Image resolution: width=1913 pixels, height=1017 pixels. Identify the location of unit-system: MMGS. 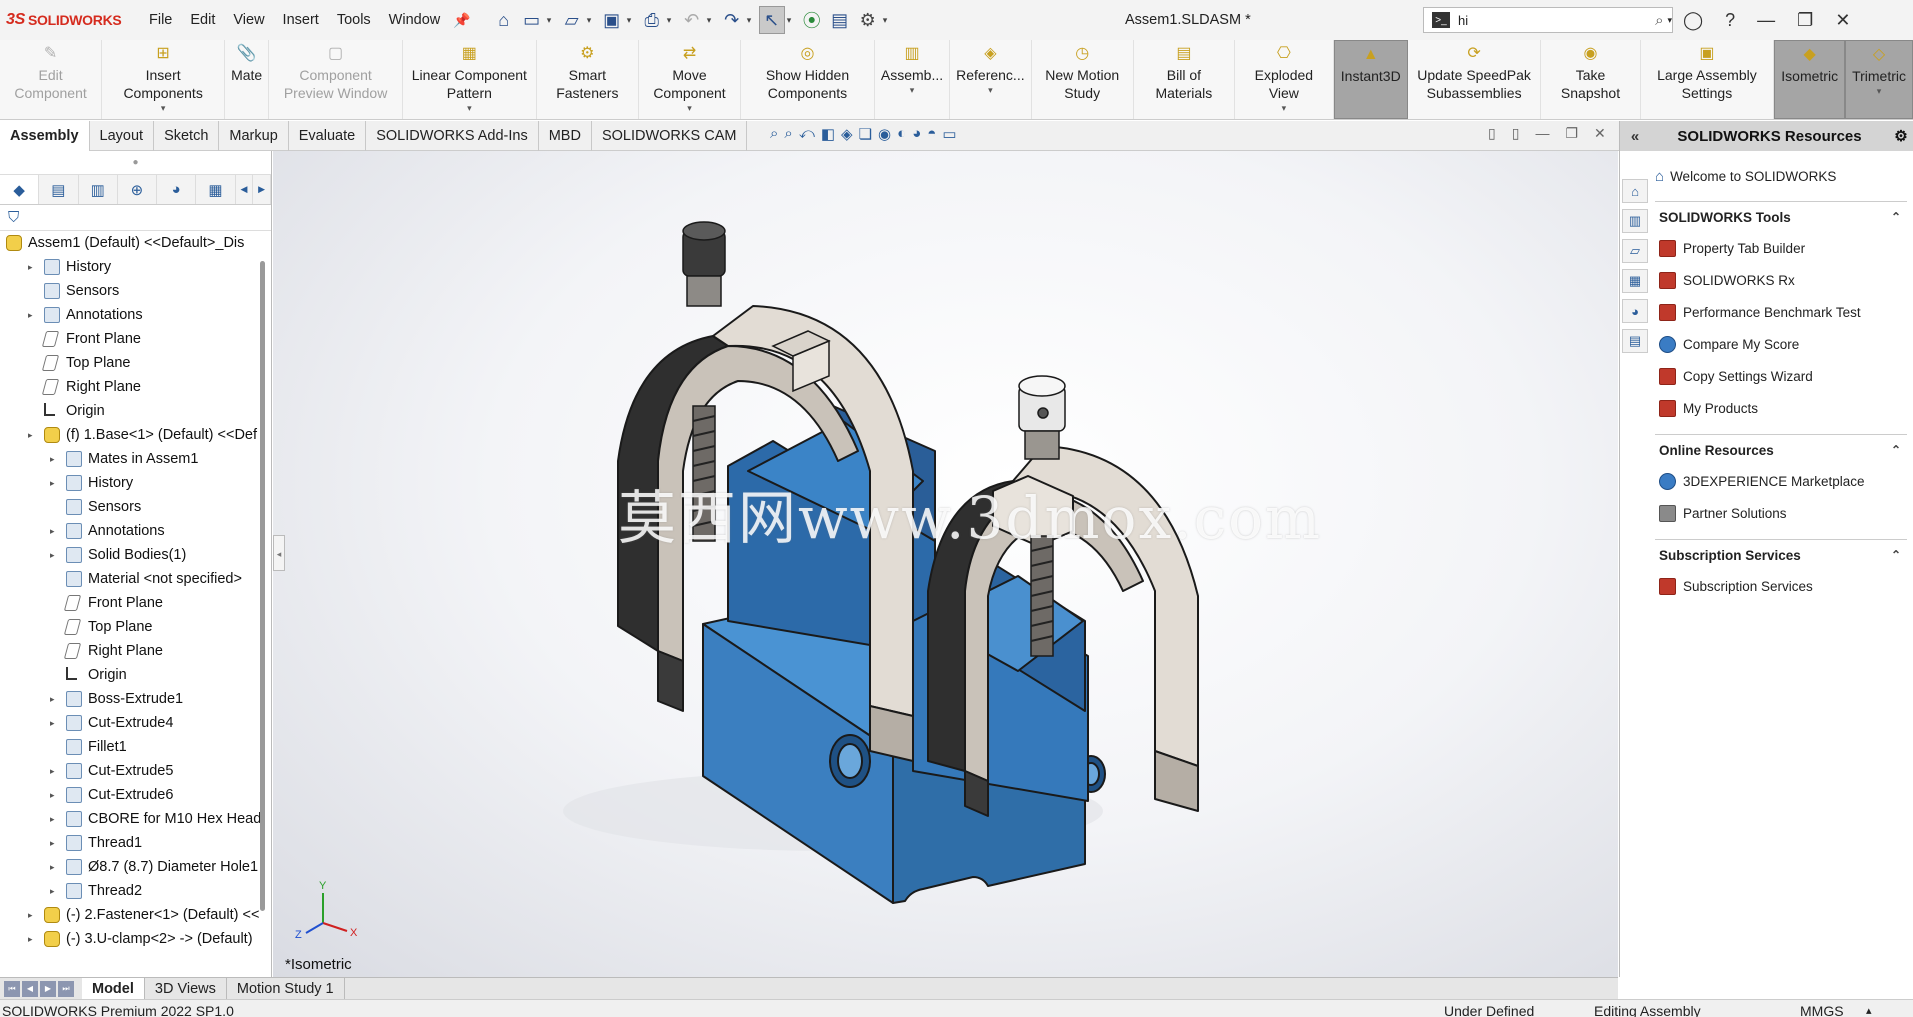
(1822, 1009).